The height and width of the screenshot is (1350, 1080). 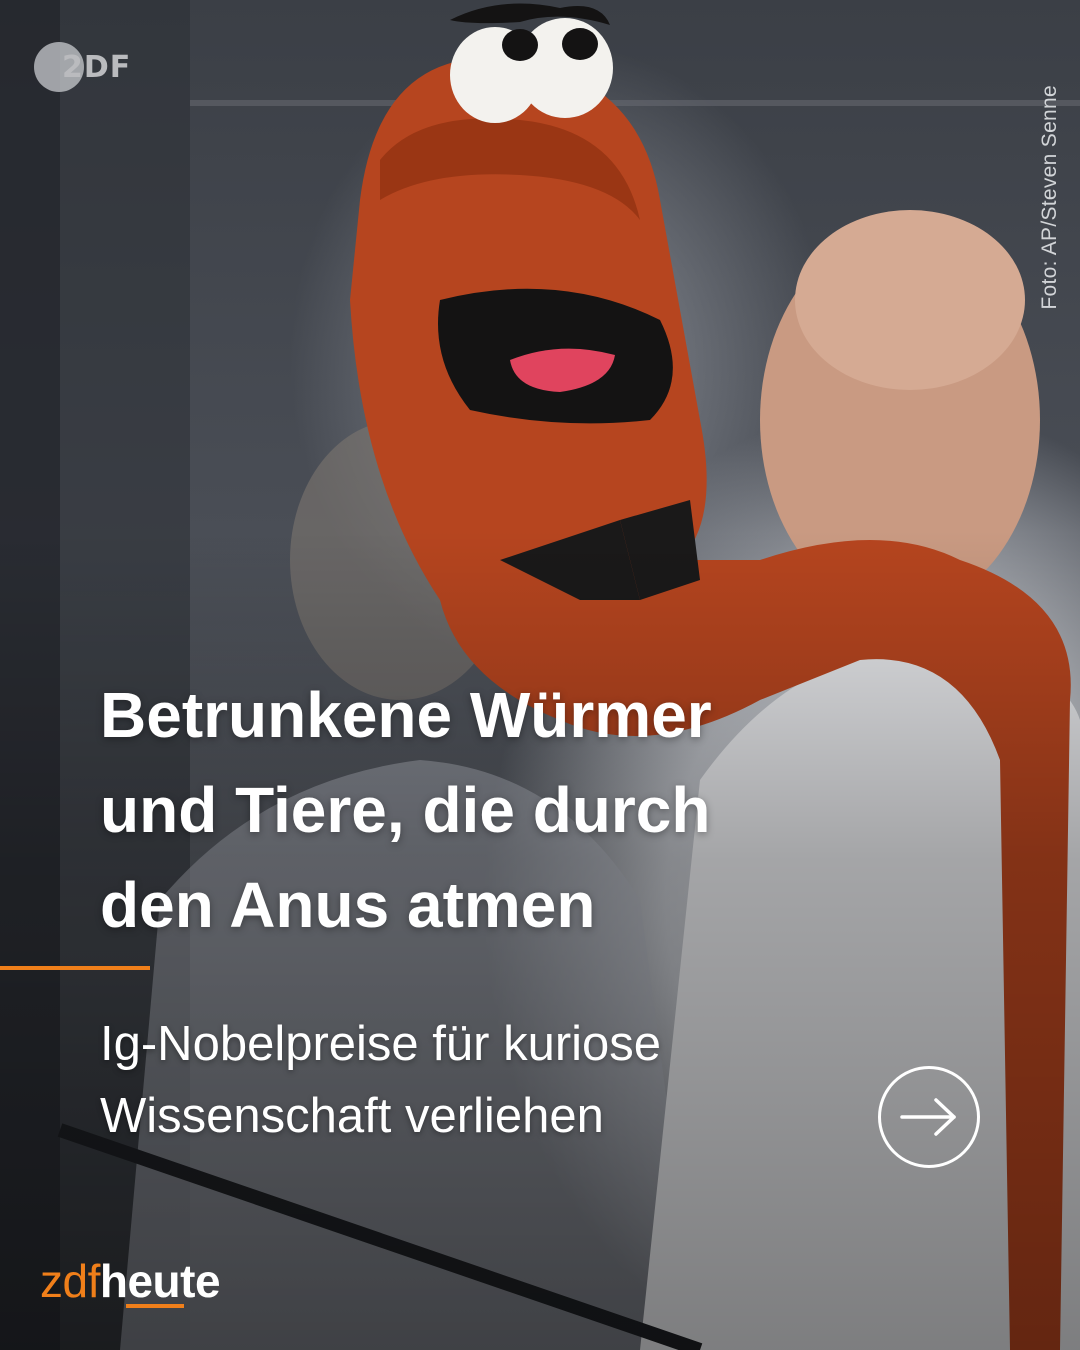 I want to click on zdf-watermark-logo: 2DF, so click(x=82, y=67).